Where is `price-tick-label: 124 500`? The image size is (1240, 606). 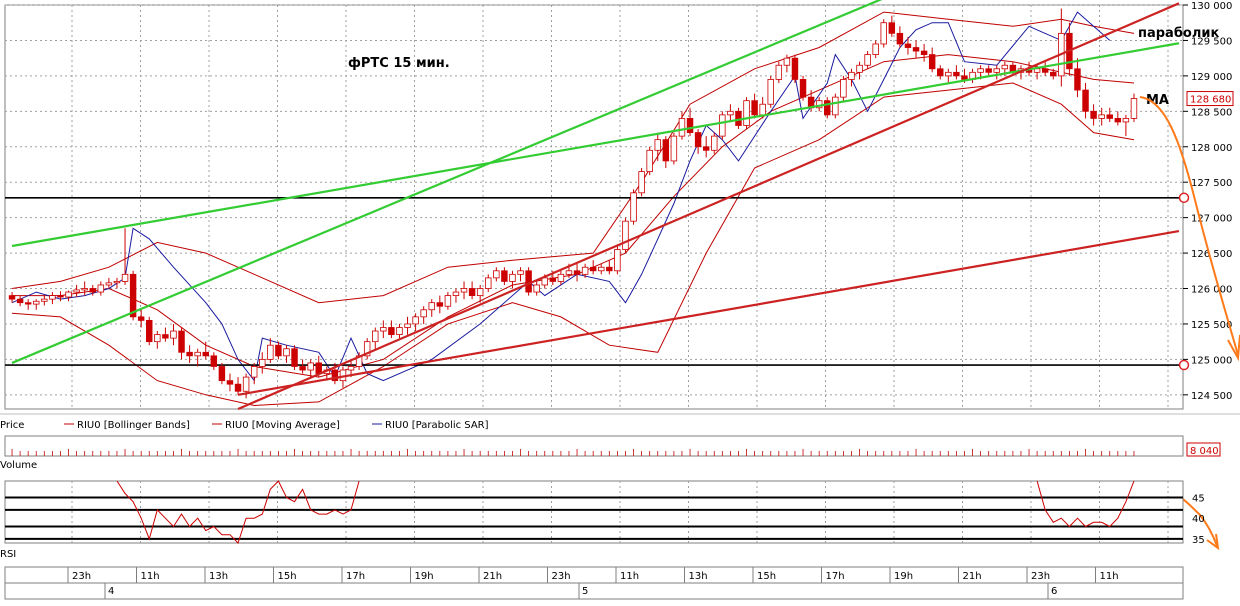
price-tick-label: 124 500 is located at coordinates (1211, 396).